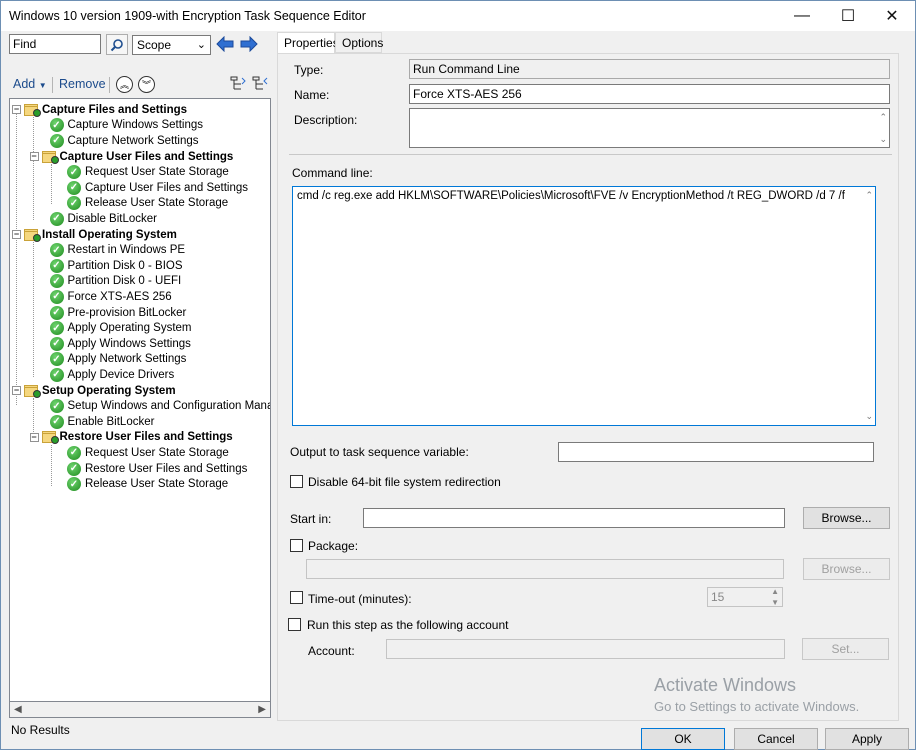 The height and width of the screenshot is (750, 916). What do you see at coordinates (117, 44) in the screenshot?
I see `search-button` at bounding box center [117, 44].